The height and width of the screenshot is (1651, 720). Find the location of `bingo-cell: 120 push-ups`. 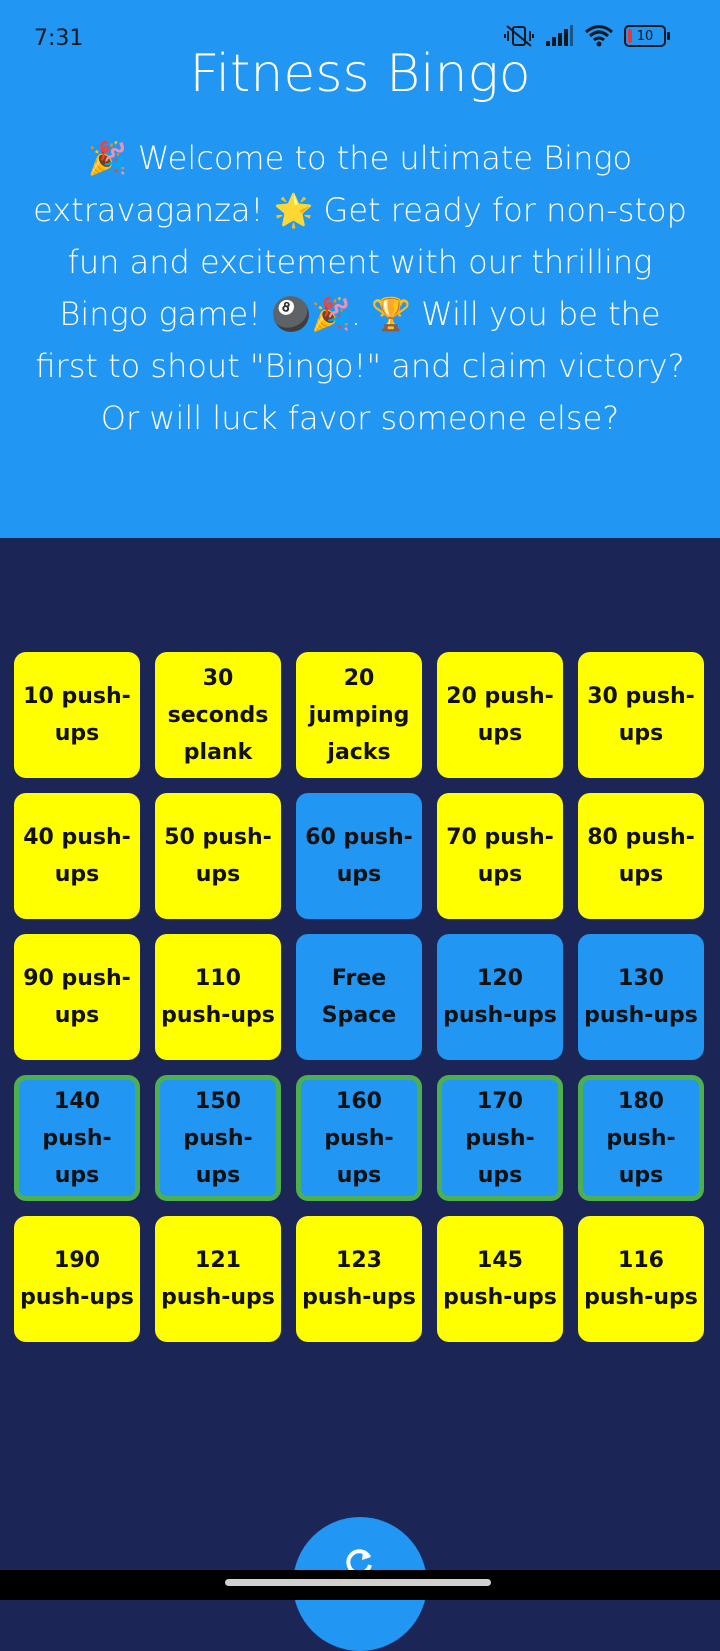

bingo-cell: 120 push-ups is located at coordinates (500, 997).